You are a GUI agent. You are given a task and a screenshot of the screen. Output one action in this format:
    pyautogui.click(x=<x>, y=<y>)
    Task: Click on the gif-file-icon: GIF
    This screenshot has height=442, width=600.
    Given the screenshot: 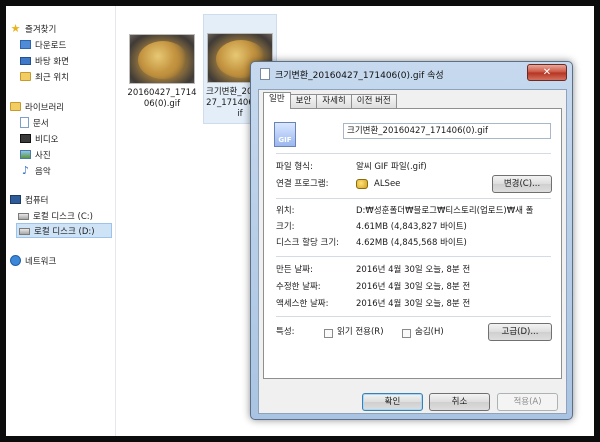 What is the action you would take?
    pyautogui.click(x=285, y=134)
    